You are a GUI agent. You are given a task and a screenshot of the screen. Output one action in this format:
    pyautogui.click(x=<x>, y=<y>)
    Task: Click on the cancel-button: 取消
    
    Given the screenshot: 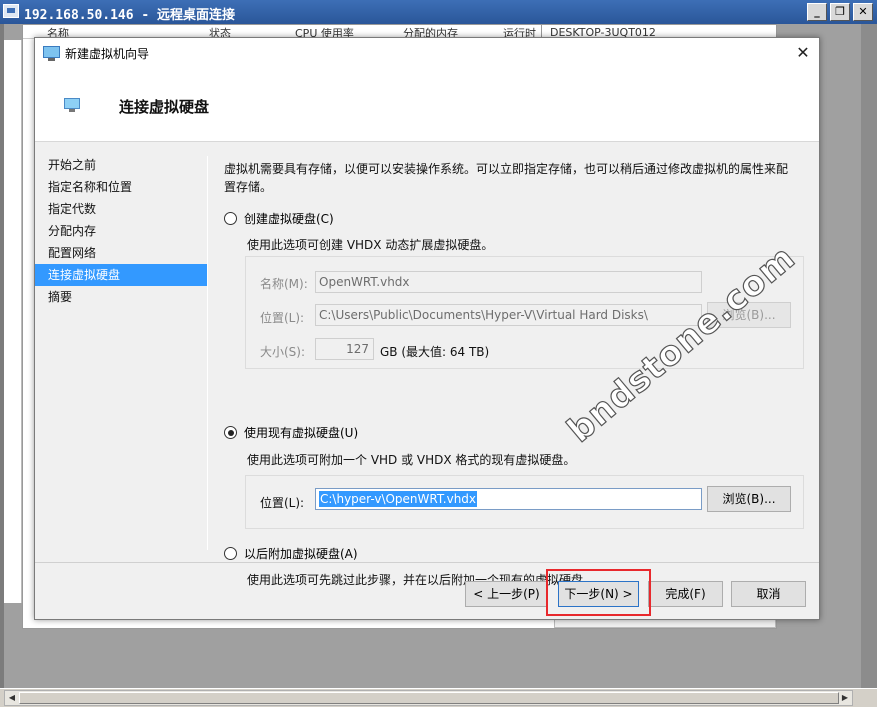 What is the action you would take?
    pyautogui.click(x=768, y=594)
    